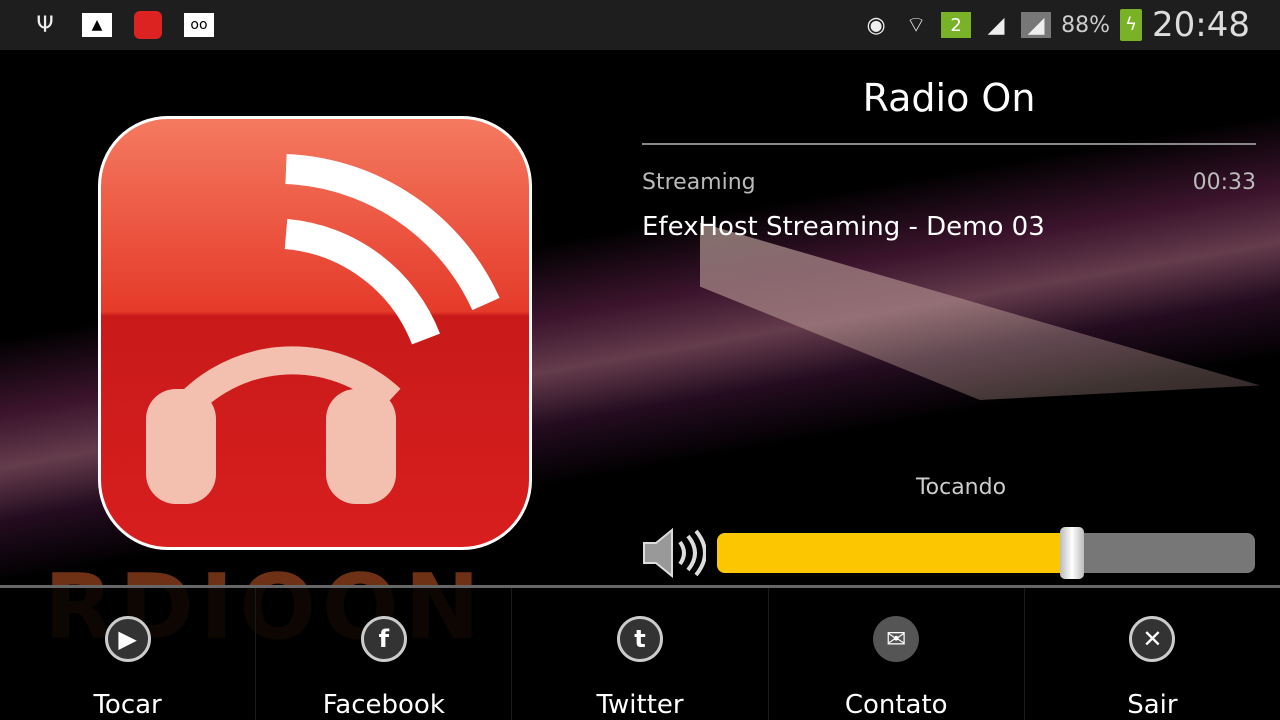 Image resolution: width=1280 pixels, height=720 pixels. I want to click on volume-slider, so click(986, 553).